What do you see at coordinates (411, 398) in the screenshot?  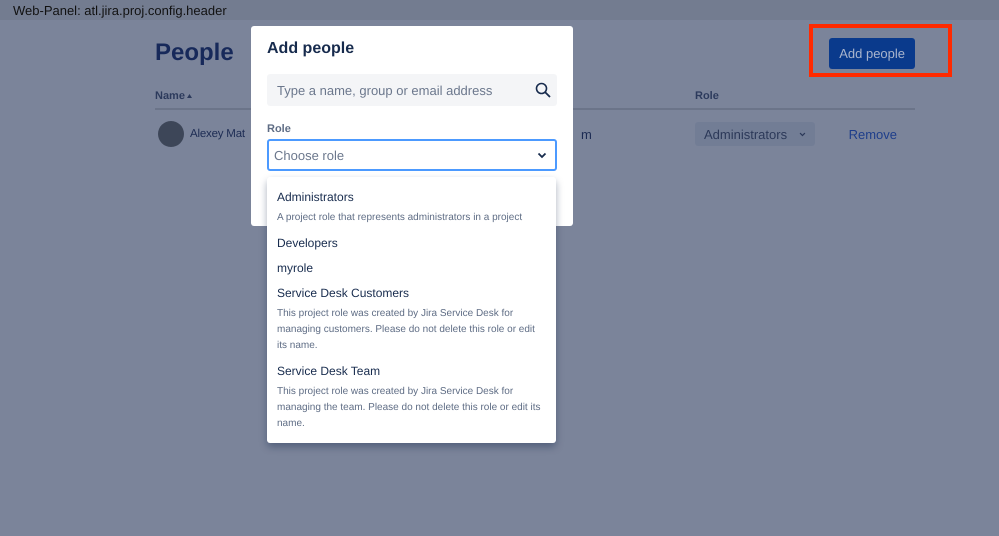 I see `role-option: Service Desk Team This project role was created by Jira Service Desk for managing the team. Please do not delete this role or edit its name.` at bounding box center [411, 398].